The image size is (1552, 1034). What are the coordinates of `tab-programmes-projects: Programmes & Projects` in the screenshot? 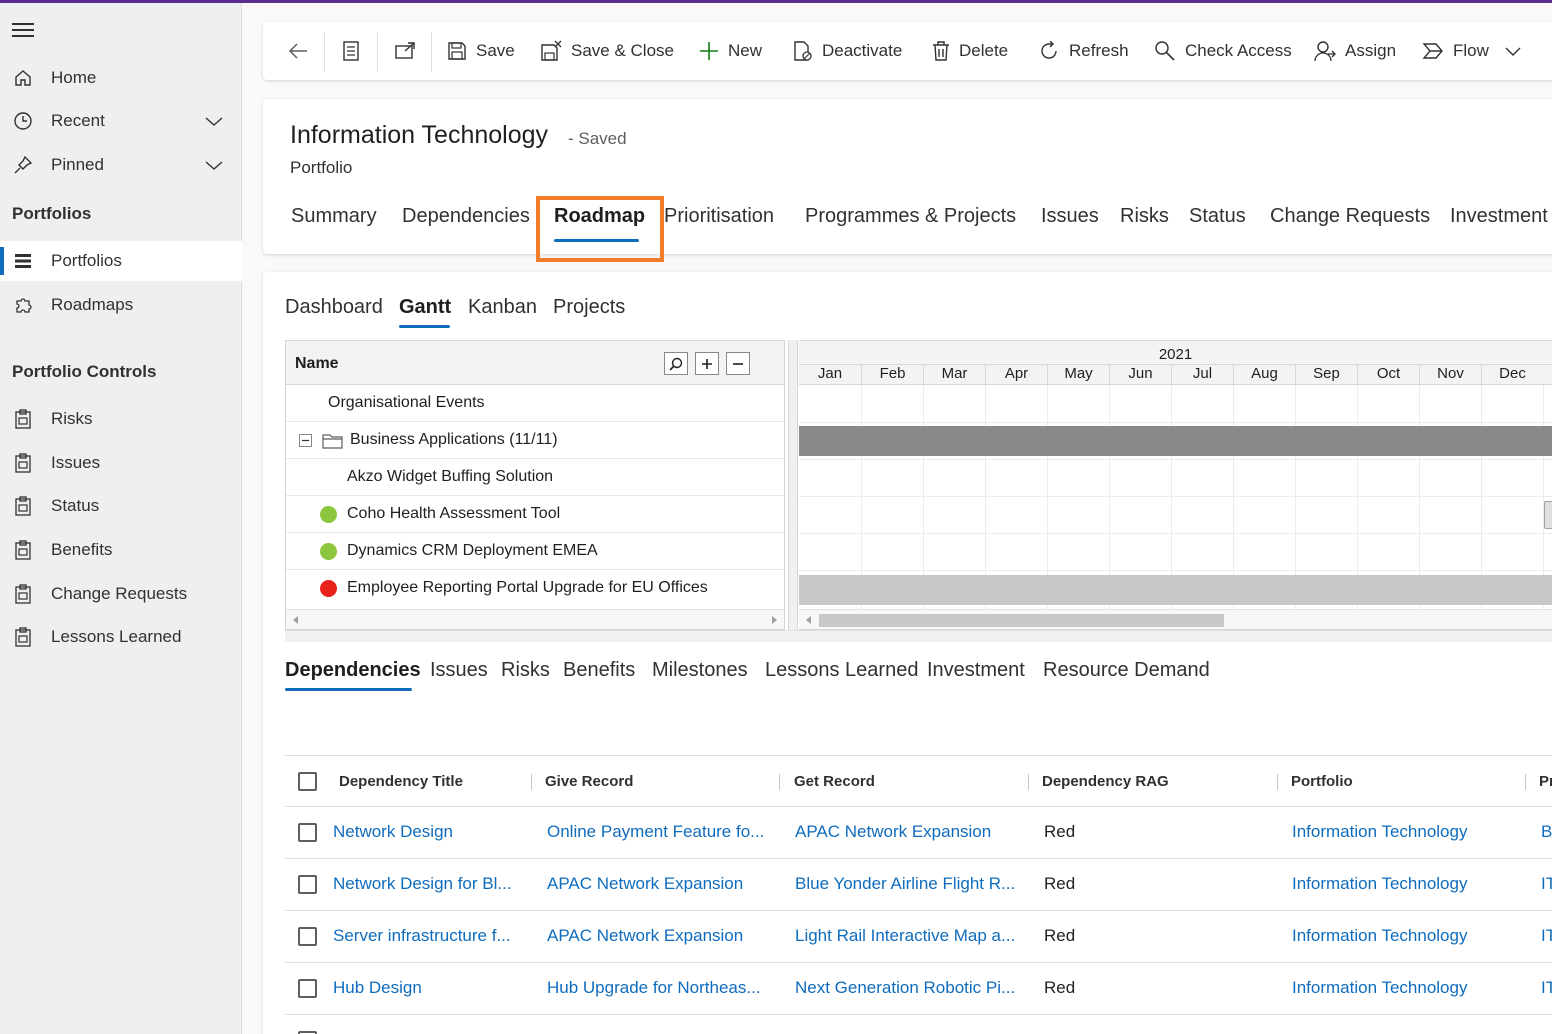 It's located at (910, 216).